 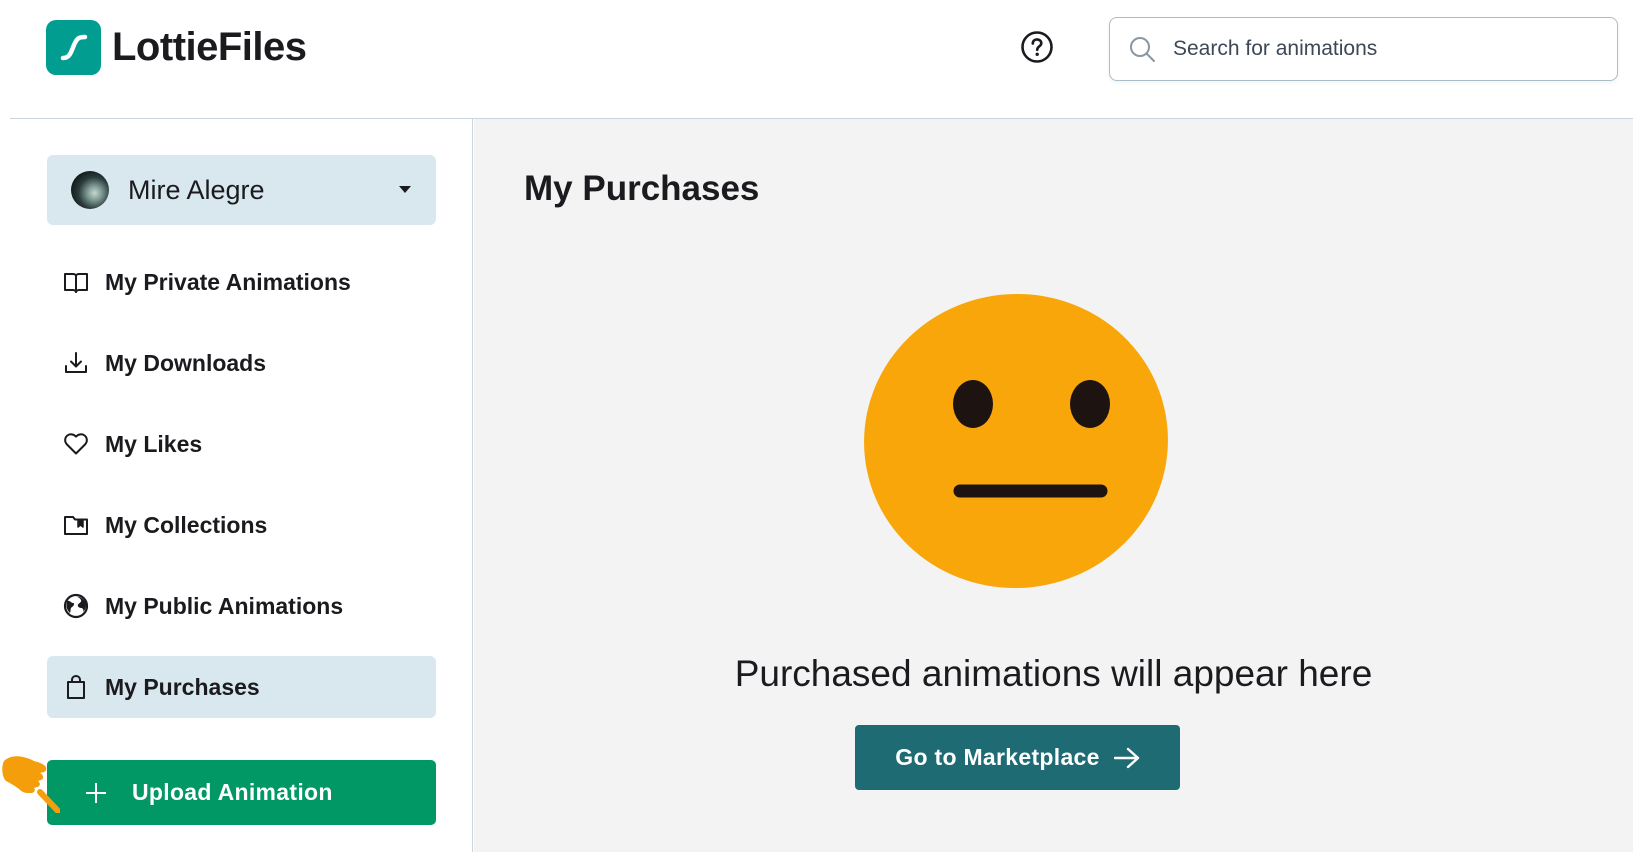 What do you see at coordinates (1016, 441) in the screenshot?
I see `neutral-face-icon` at bounding box center [1016, 441].